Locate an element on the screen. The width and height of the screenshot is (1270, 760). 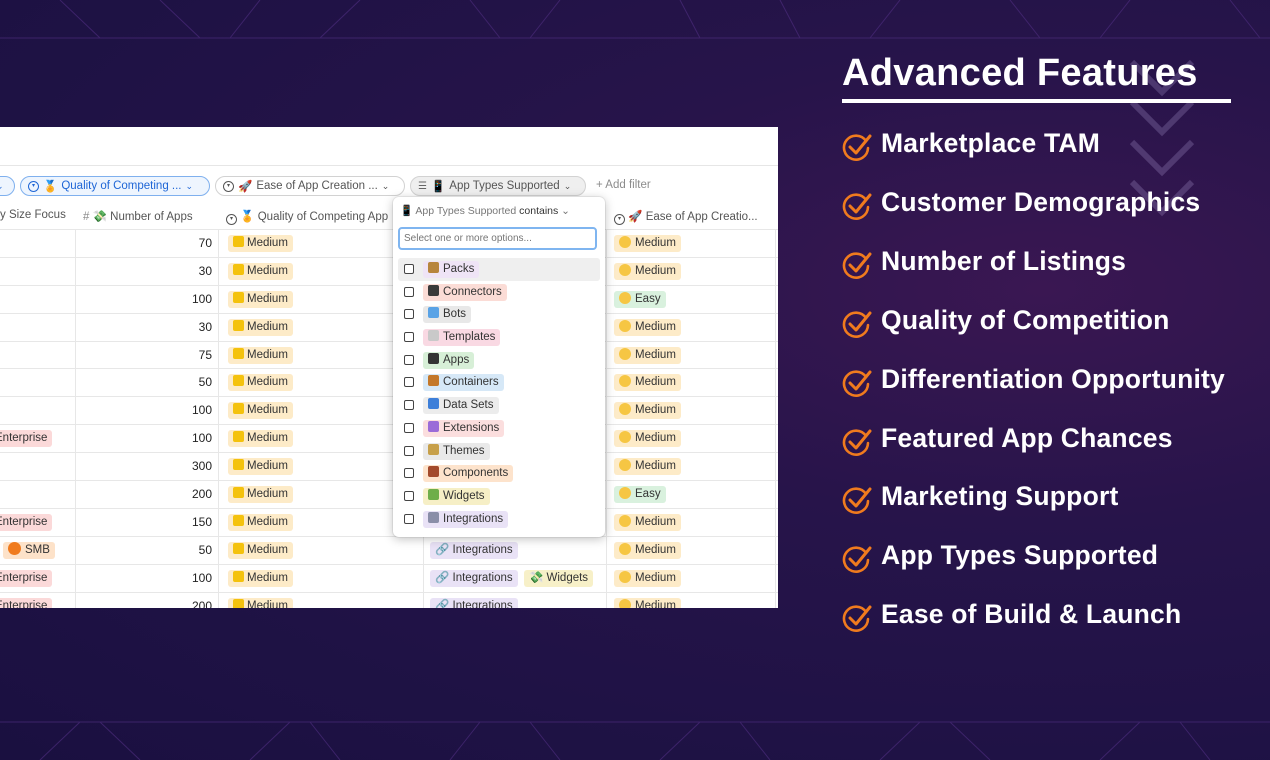
app-type-label: Integrations is located at coordinates (482, 549).